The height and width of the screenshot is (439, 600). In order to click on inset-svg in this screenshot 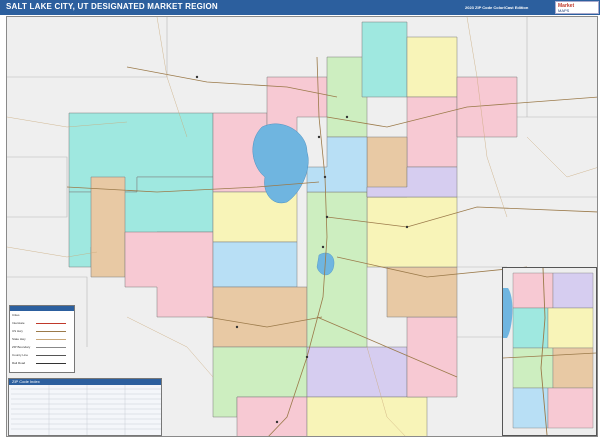, I will do `click(549, 351)`.